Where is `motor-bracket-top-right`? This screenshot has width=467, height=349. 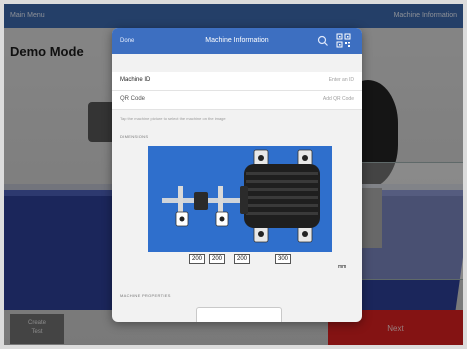 motor-bracket-top-right is located at coordinates (305, 158).